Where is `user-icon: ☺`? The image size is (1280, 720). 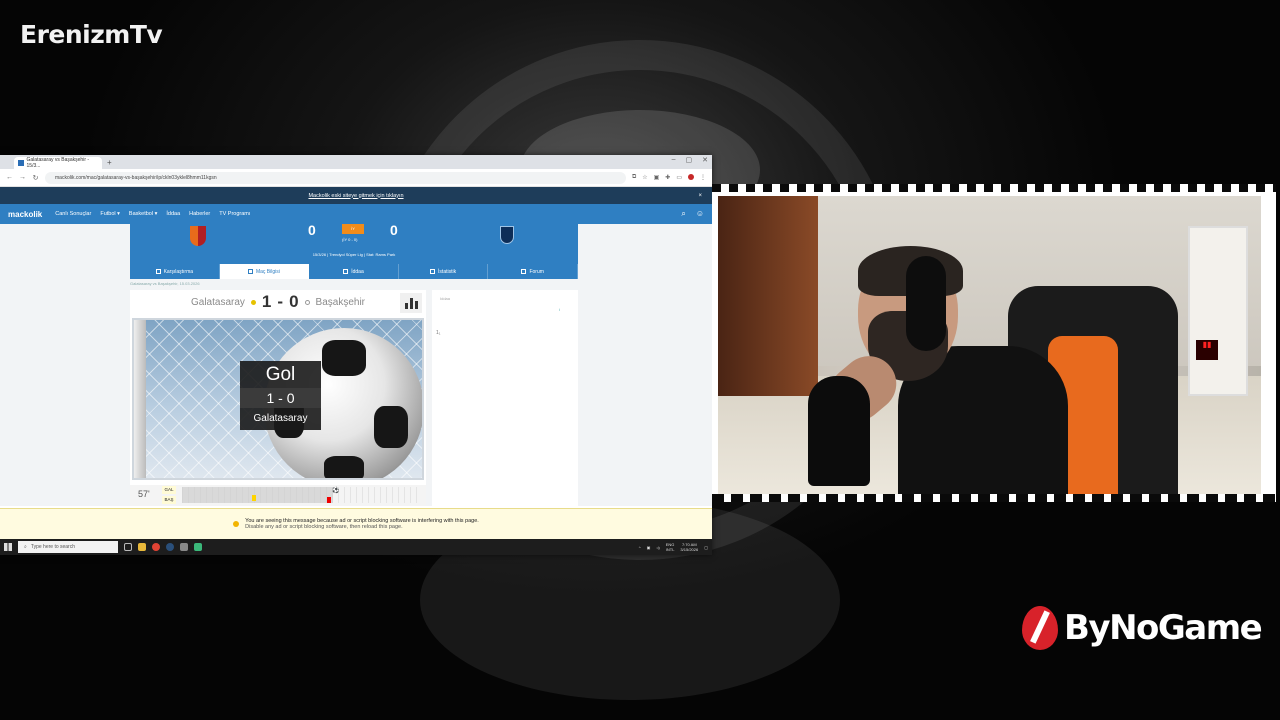 user-icon: ☺ is located at coordinates (700, 214).